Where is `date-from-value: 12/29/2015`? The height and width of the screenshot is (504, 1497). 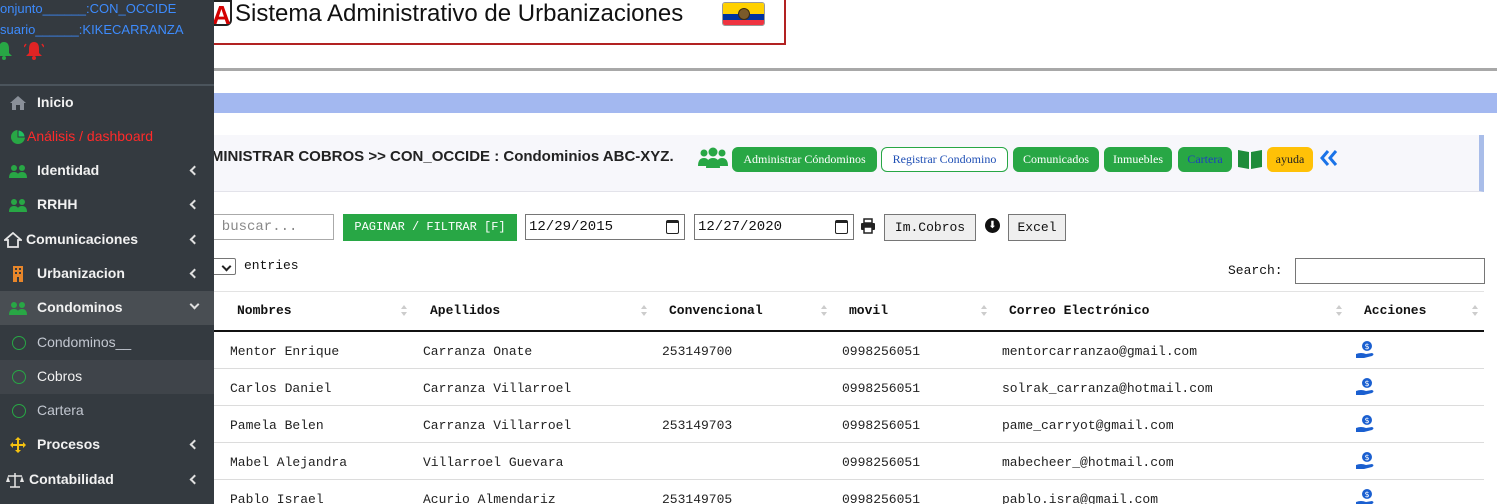
date-from-value: 12/29/2015 is located at coordinates (571, 227).